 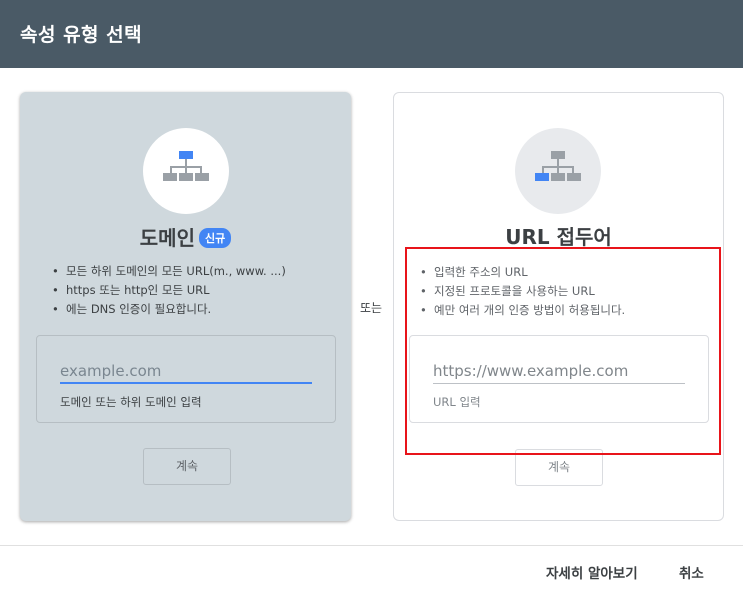 I want to click on or-separator: 또는, so click(x=371, y=308).